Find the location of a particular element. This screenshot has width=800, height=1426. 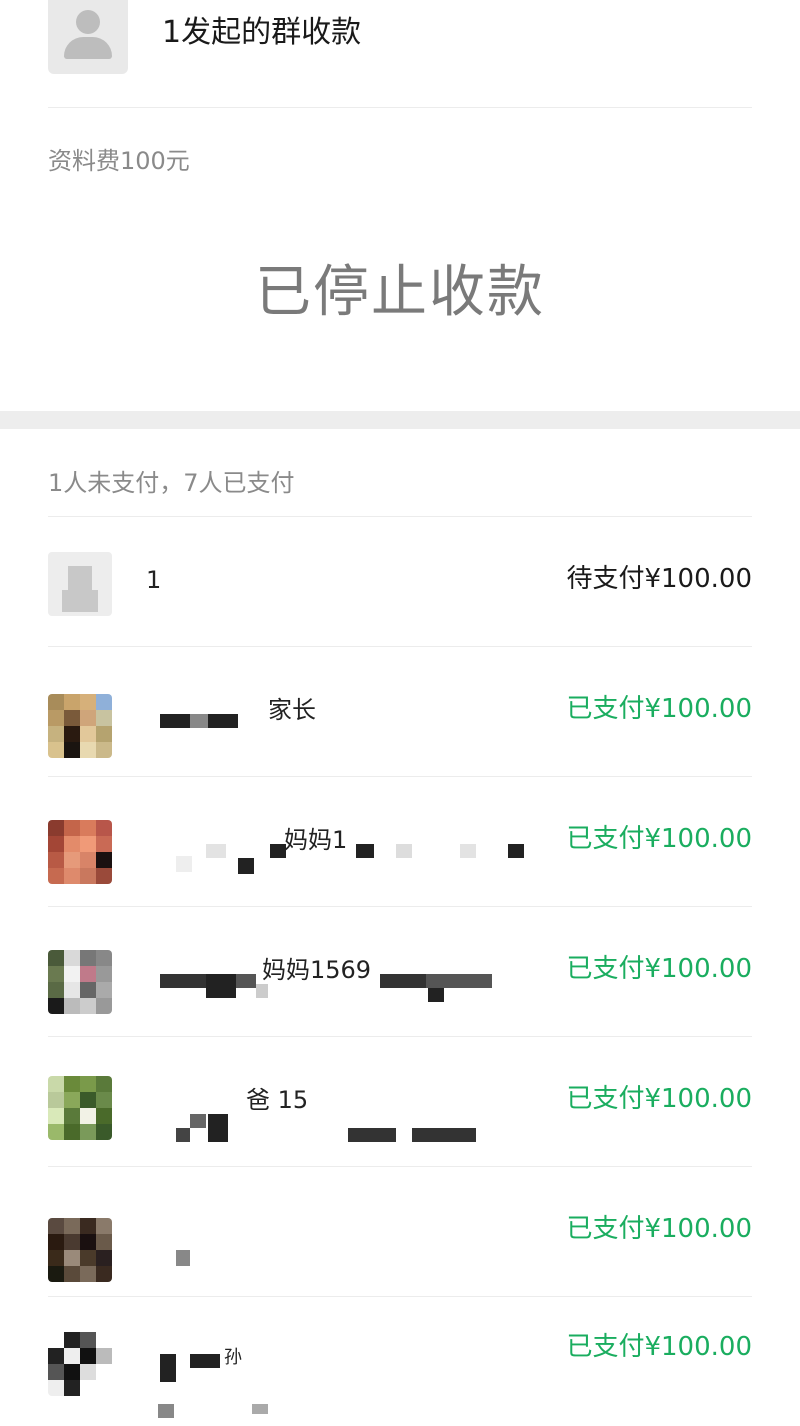

member-row: 孙 已支付¥100.00 is located at coordinates (400, 1361).